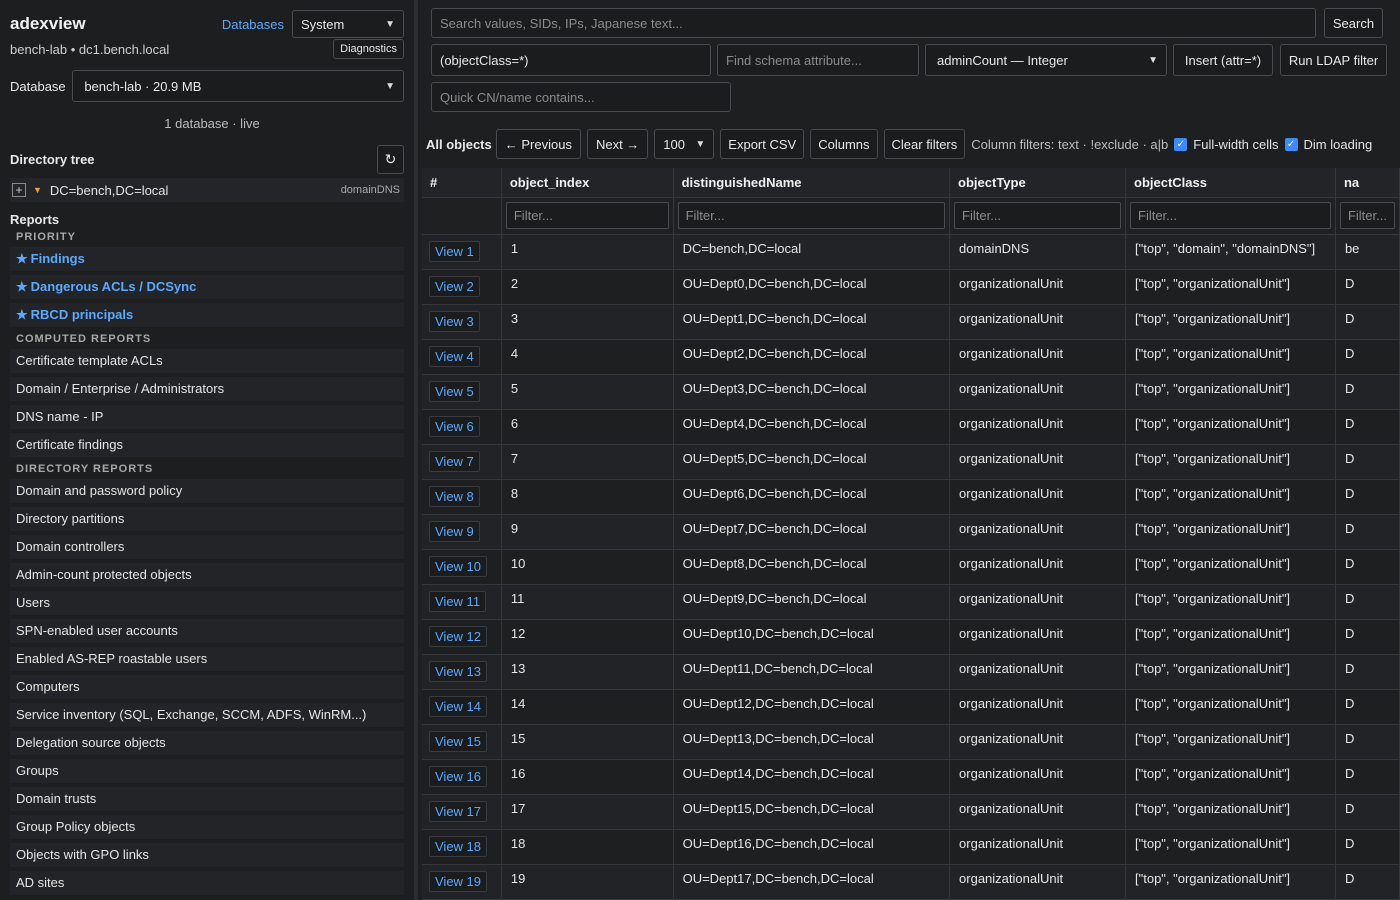  Describe the element at coordinates (458, 706) in the screenshot. I see `view-button: View 14` at that location.